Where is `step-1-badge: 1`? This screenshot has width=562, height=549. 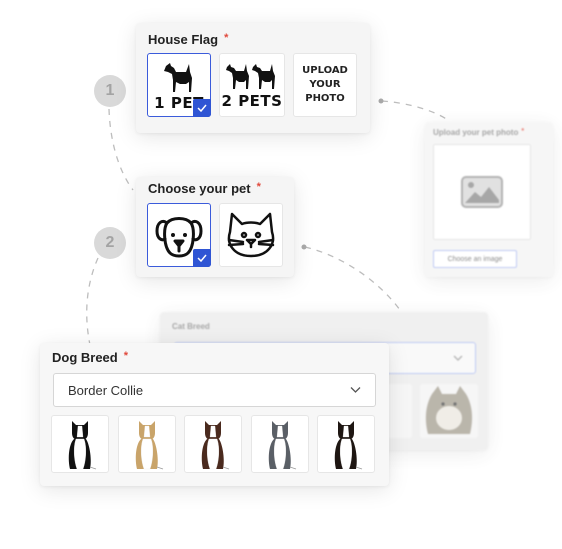
step-1-badge: 1 is located at coordinates (110, 91).